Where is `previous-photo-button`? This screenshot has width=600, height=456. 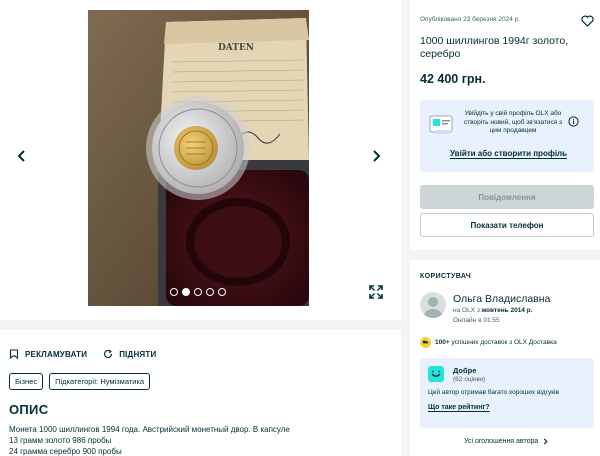
previous-photo-button is located at coordinates (22, 156).